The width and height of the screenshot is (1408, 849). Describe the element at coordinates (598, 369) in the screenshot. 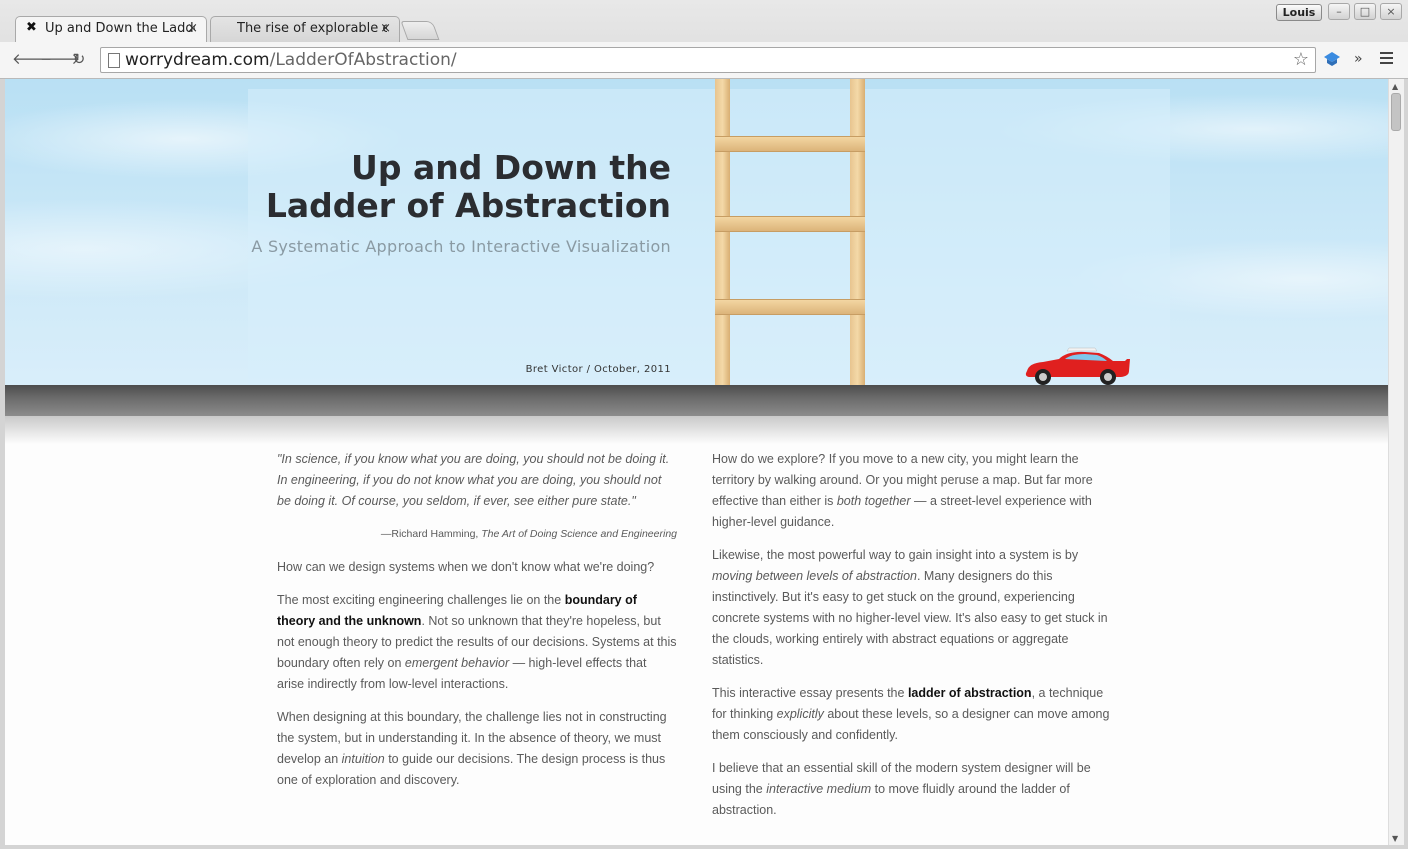

I see `byline: Bret Victor / October, 2011` at that location.